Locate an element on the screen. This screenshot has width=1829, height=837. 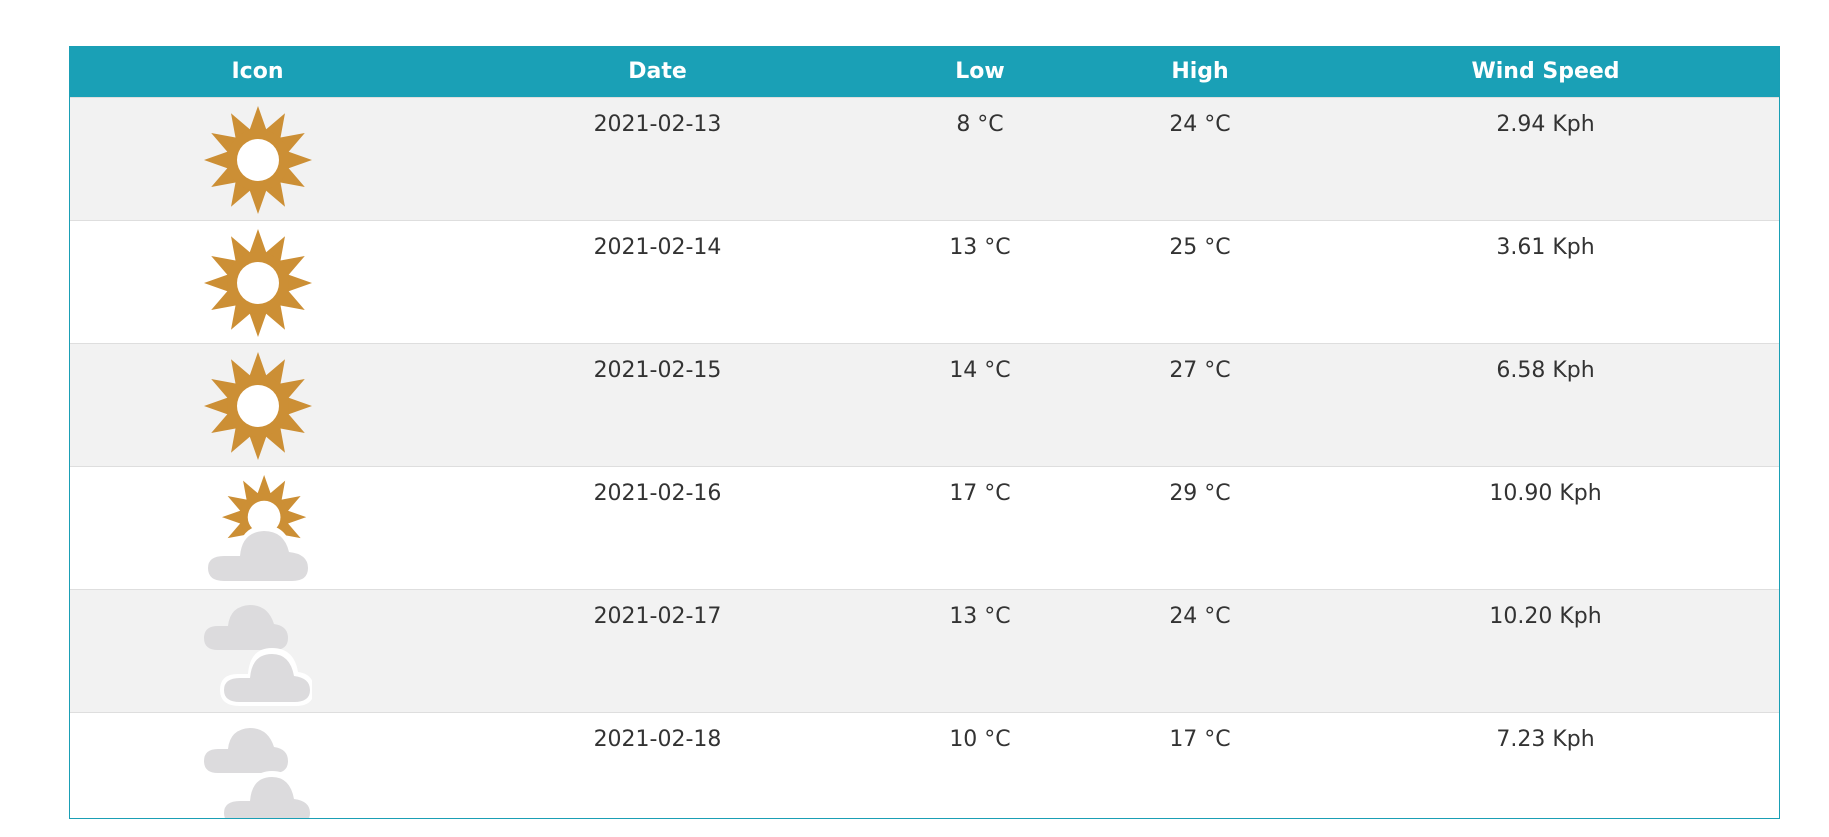
wind-speed-cell: 6.58 Kph is located at coordinates (1545, 370).